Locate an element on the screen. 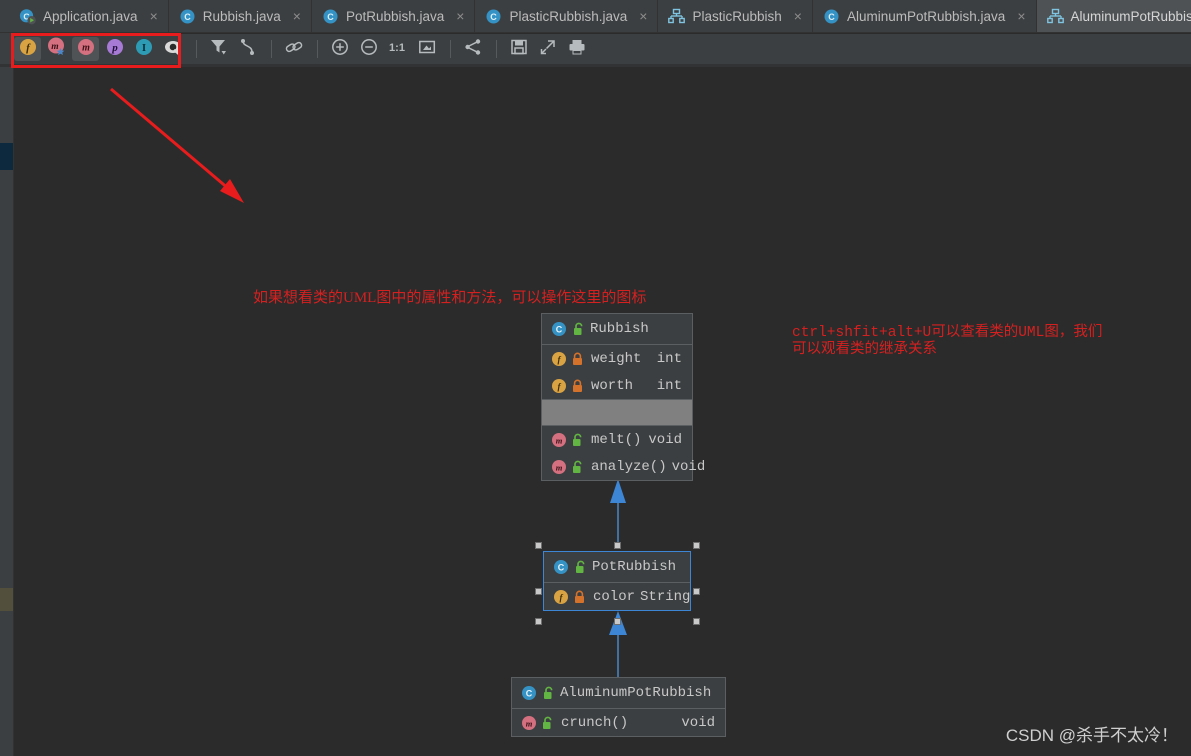 The height and width of the screenshot is (756, 1191). edge-curve-icon is located at coordinates (248, 49).